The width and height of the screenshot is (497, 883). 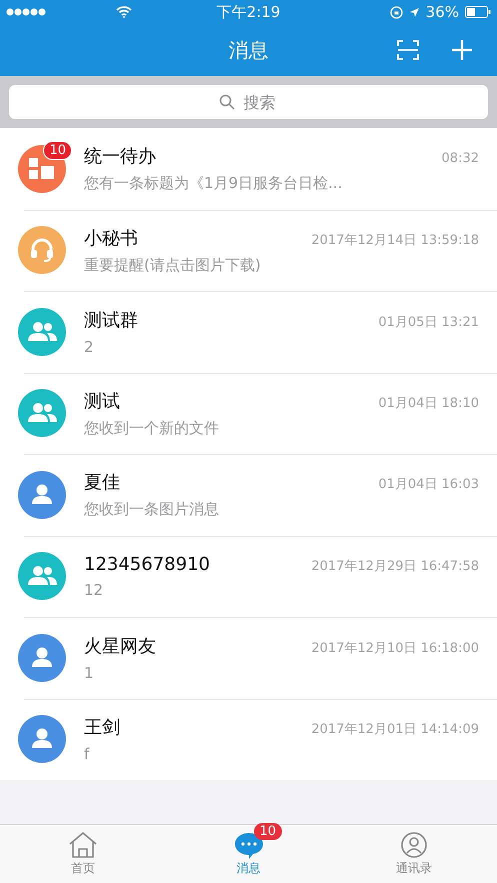 I want to click on scan-icon, so click(x=408, y=50).